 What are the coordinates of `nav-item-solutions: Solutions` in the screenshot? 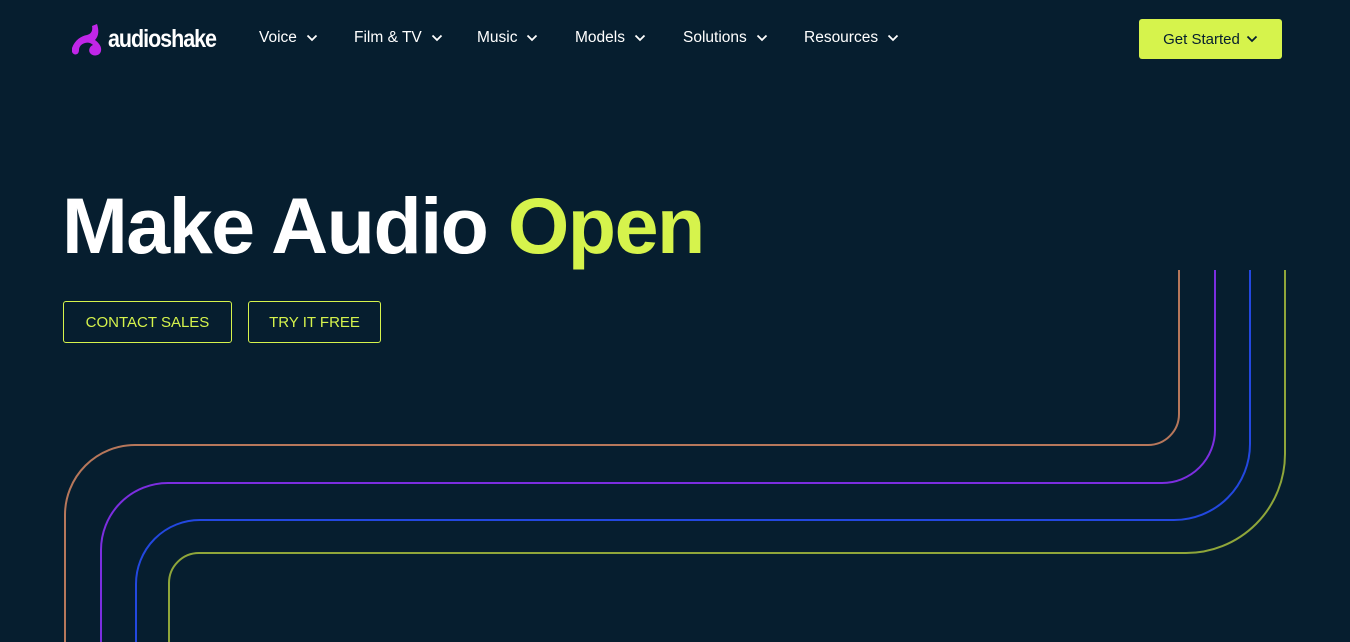 It's located at (725, 38).